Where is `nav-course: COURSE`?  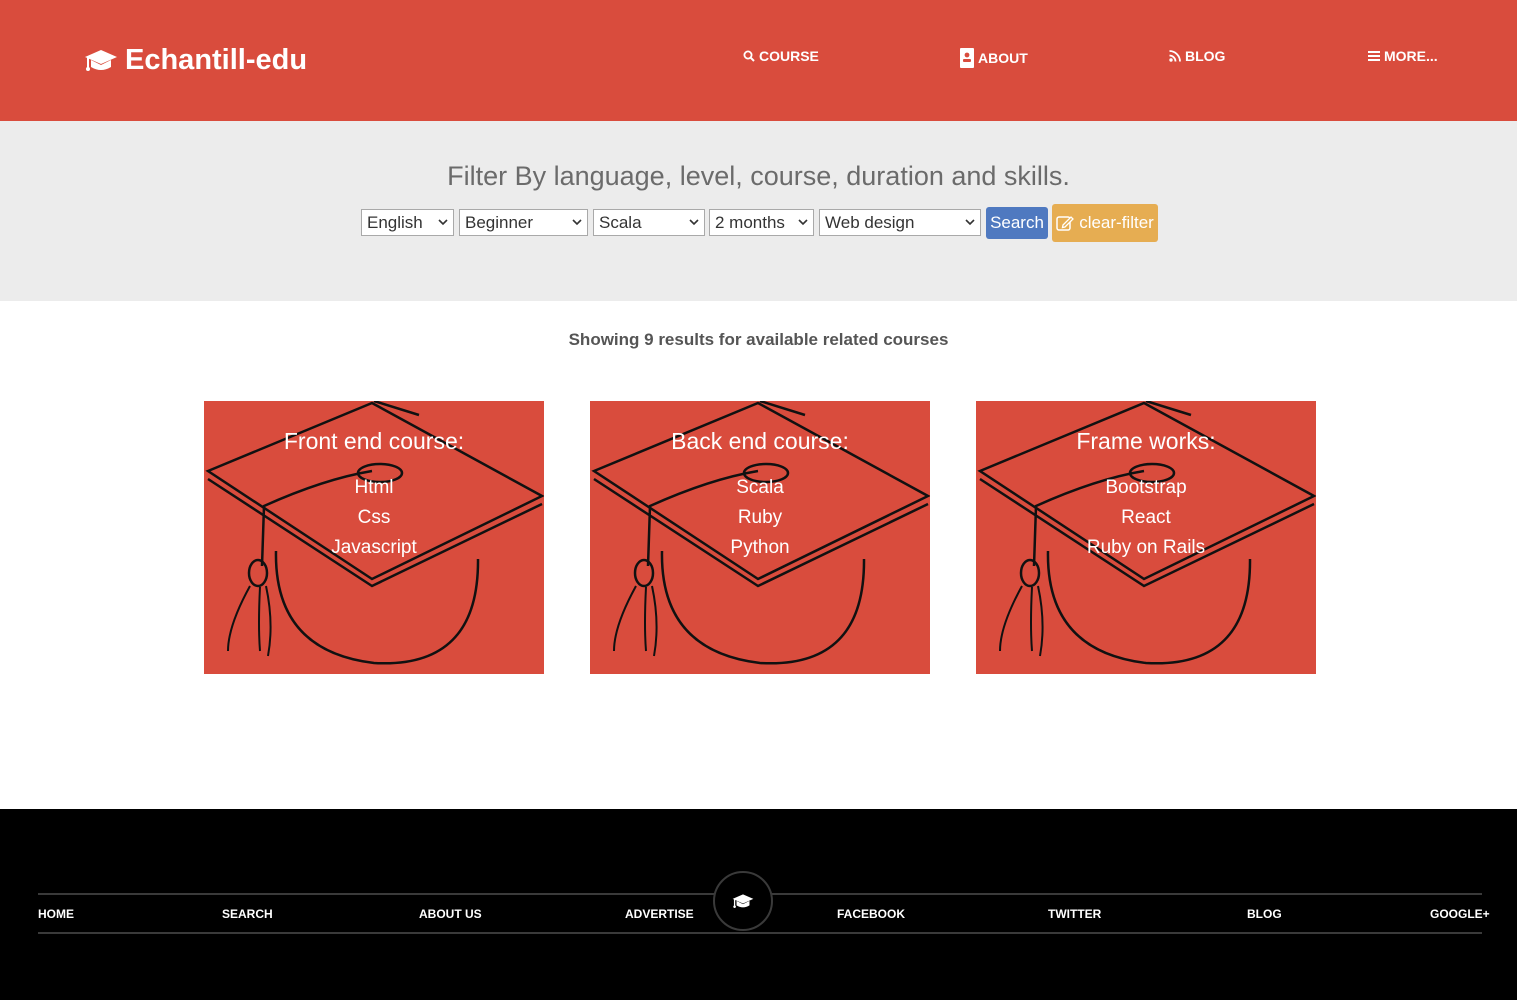 nav-course: COURSE is located at coordinates (781, 56).